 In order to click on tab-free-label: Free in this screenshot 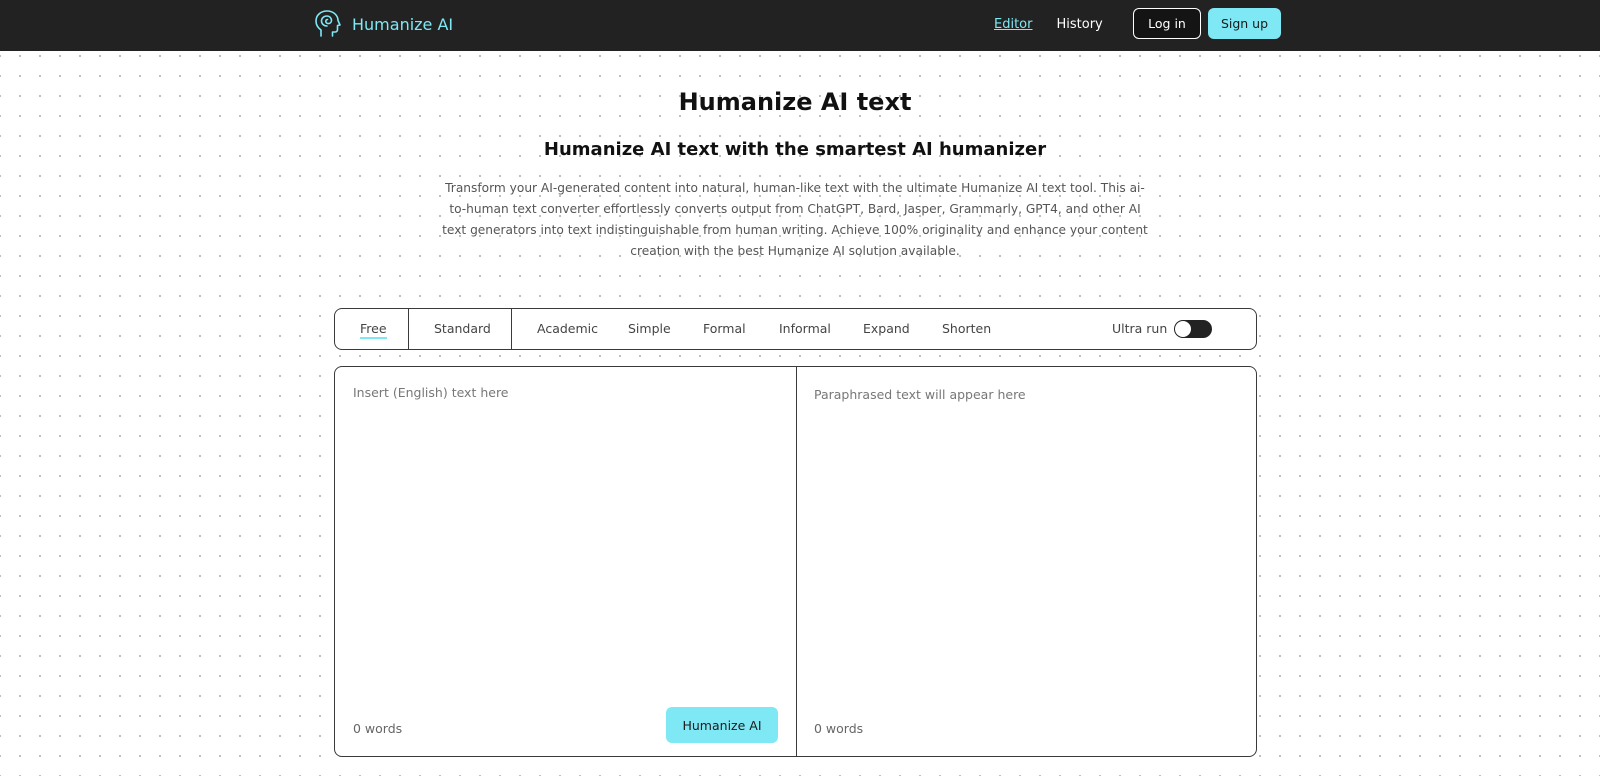, I will do `click(373, 330)`.